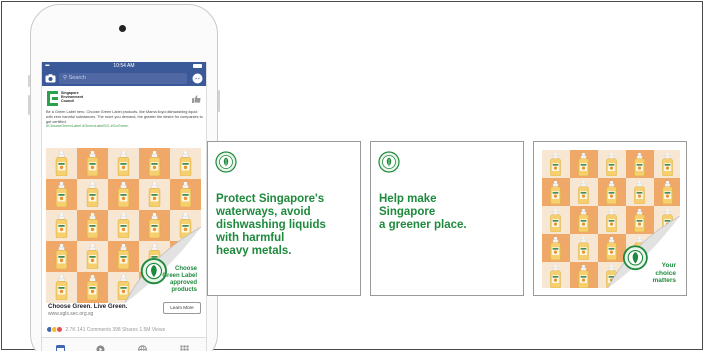 This screenshot has height=351, width=704. What do you see at coordinates (122, 28) in the screenshot?
I see `phone-camera-dot` at bounding box center [122, 28].